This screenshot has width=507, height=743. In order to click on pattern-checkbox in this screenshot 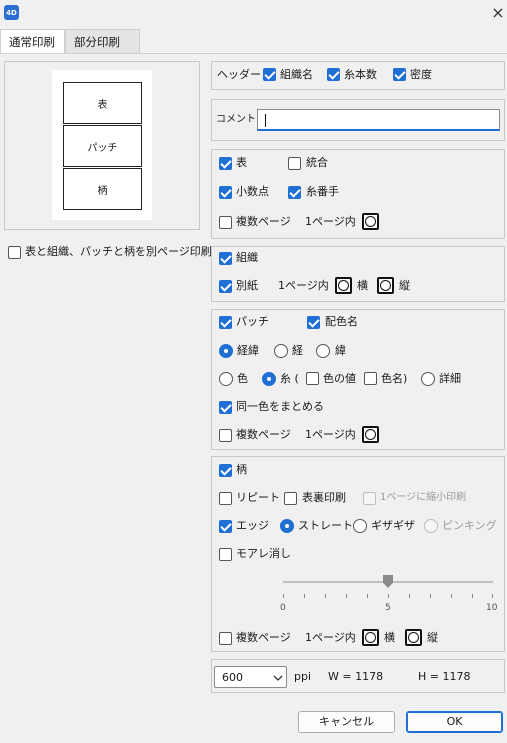, I will do `click(225, 470)`.